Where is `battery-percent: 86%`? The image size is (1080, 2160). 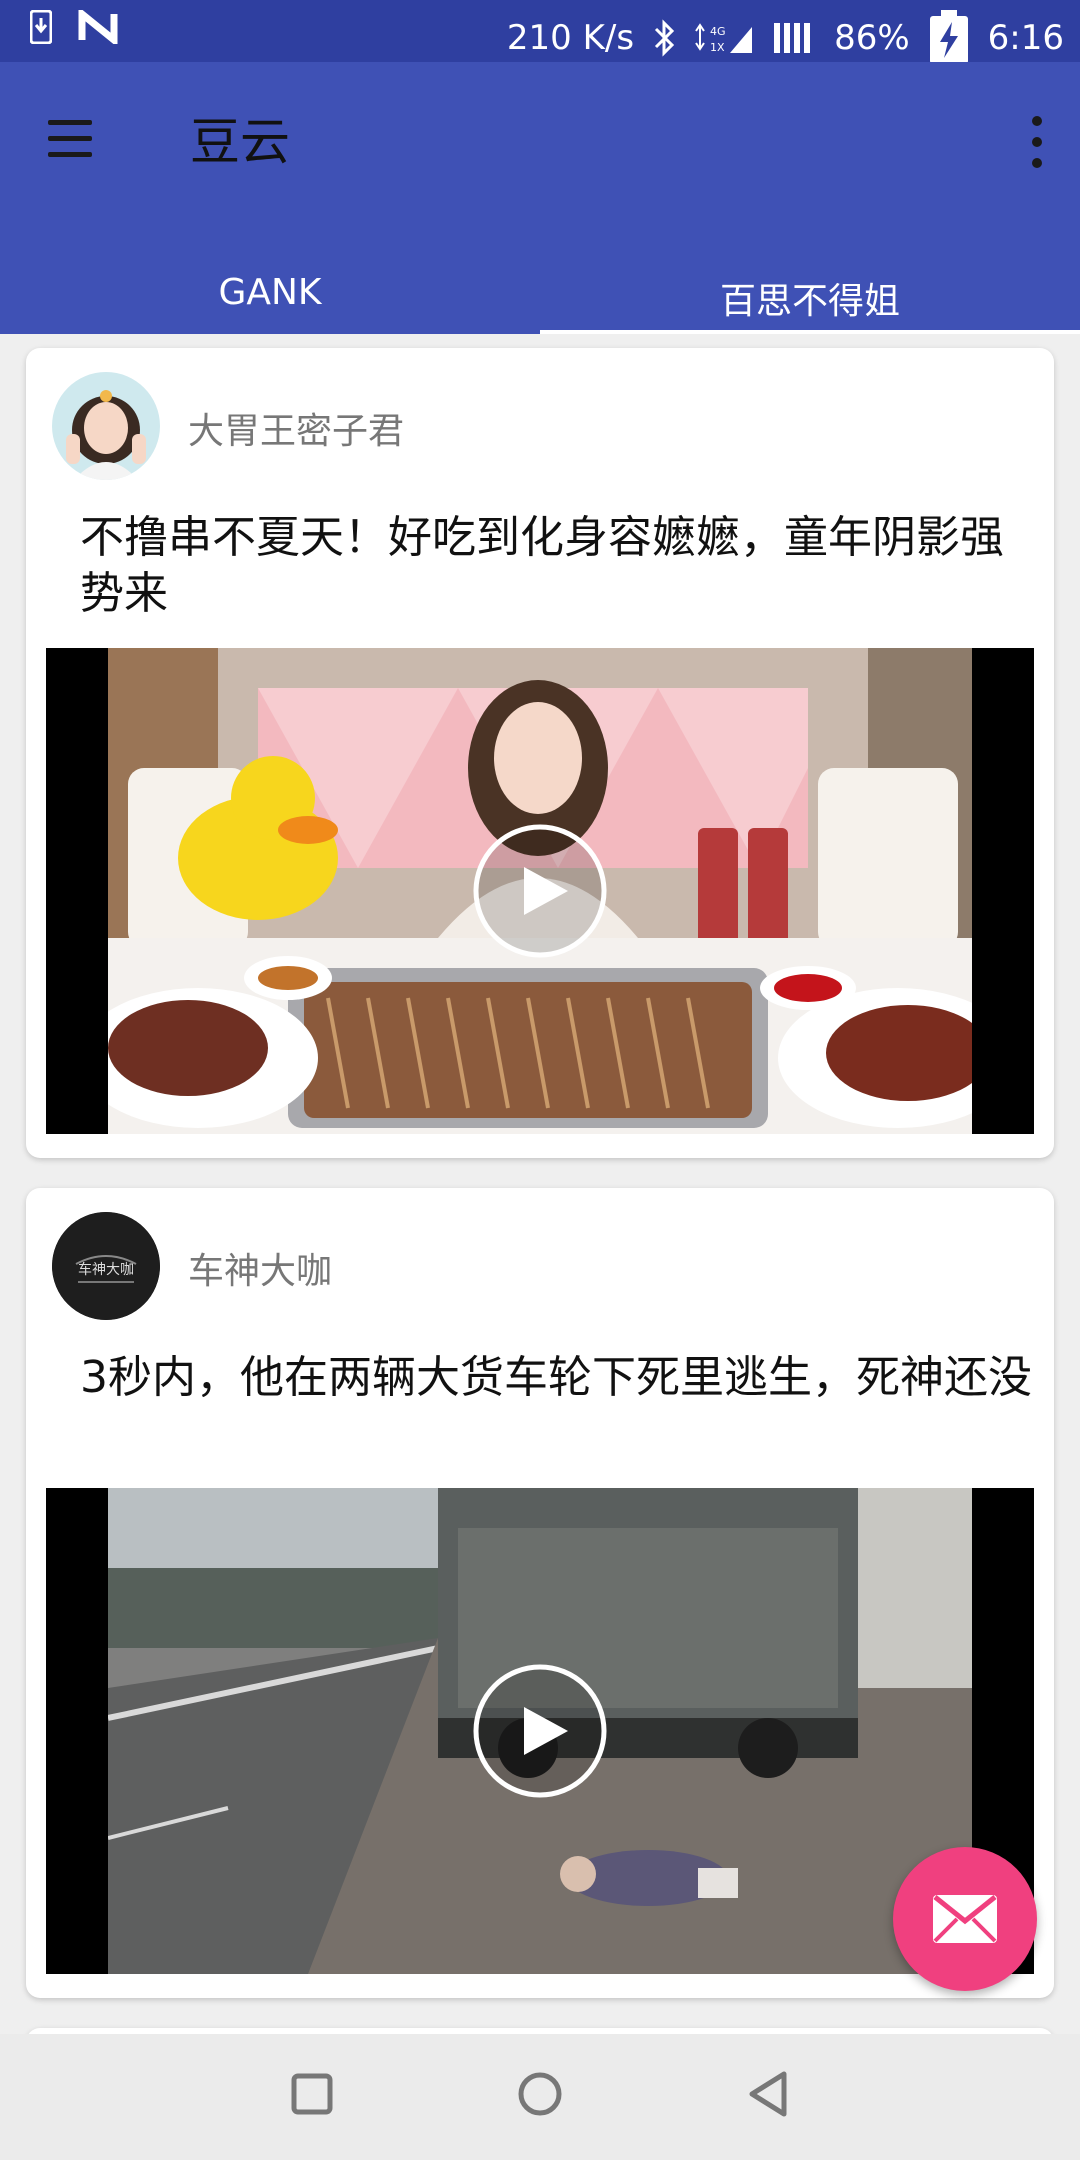 battery-percent: 86% is located at coordinates (872, 38).